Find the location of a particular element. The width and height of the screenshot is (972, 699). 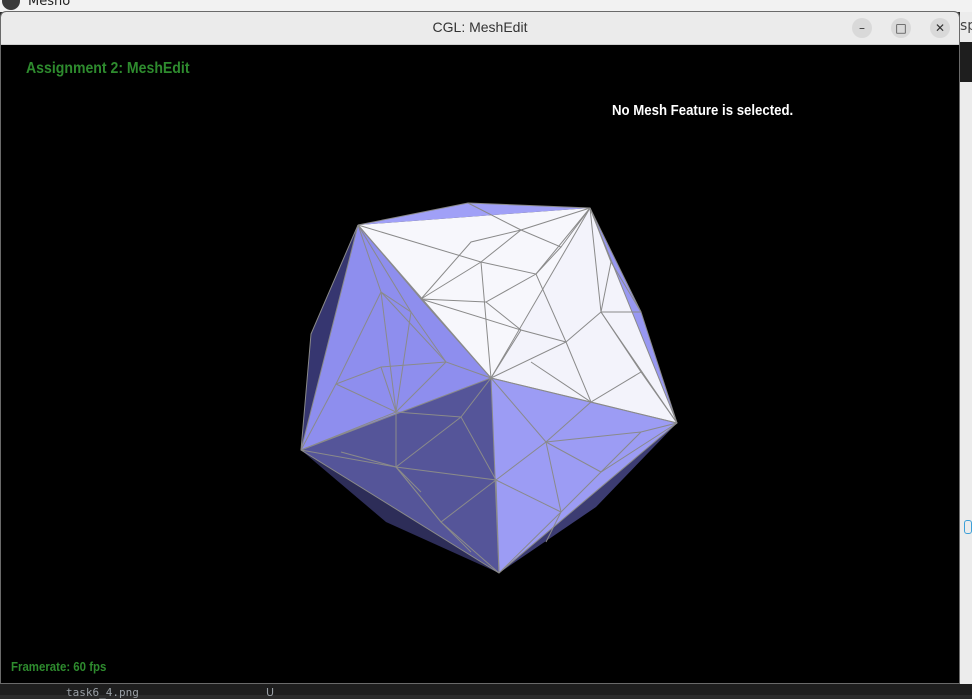

background-window-tab is located at coordinates (966, 62).